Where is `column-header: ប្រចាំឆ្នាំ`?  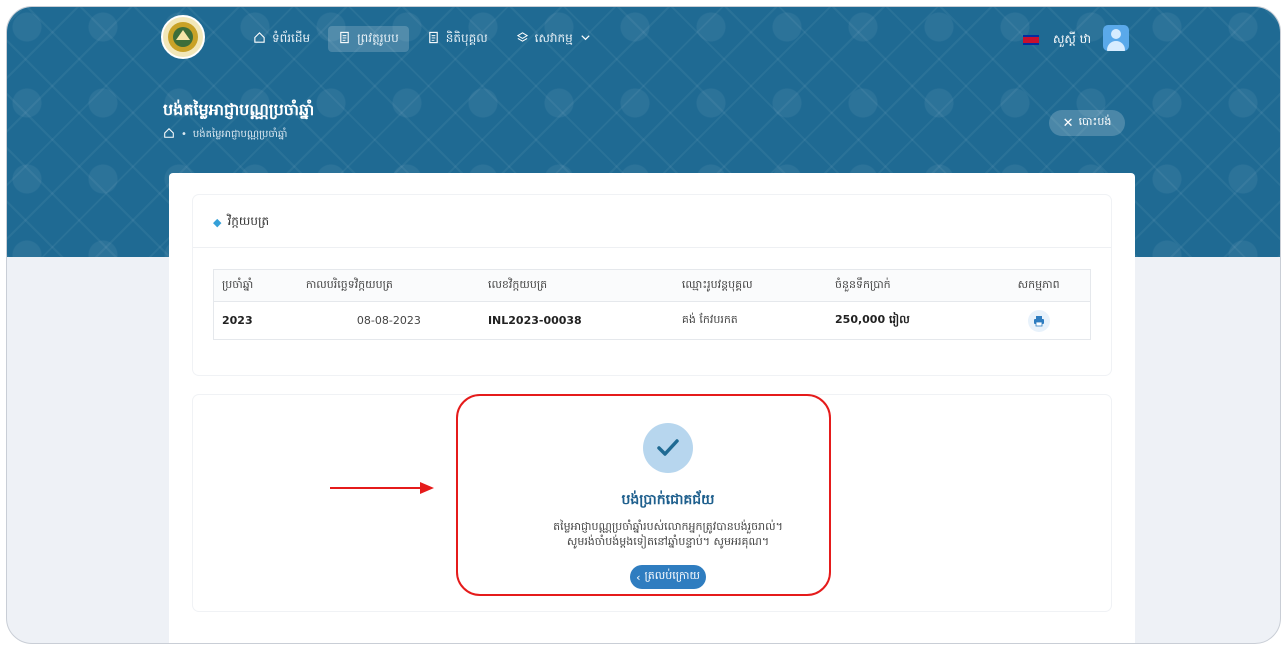
column-header: ប្រចាំឆ្នាំ is located at coordinates (255, 285).